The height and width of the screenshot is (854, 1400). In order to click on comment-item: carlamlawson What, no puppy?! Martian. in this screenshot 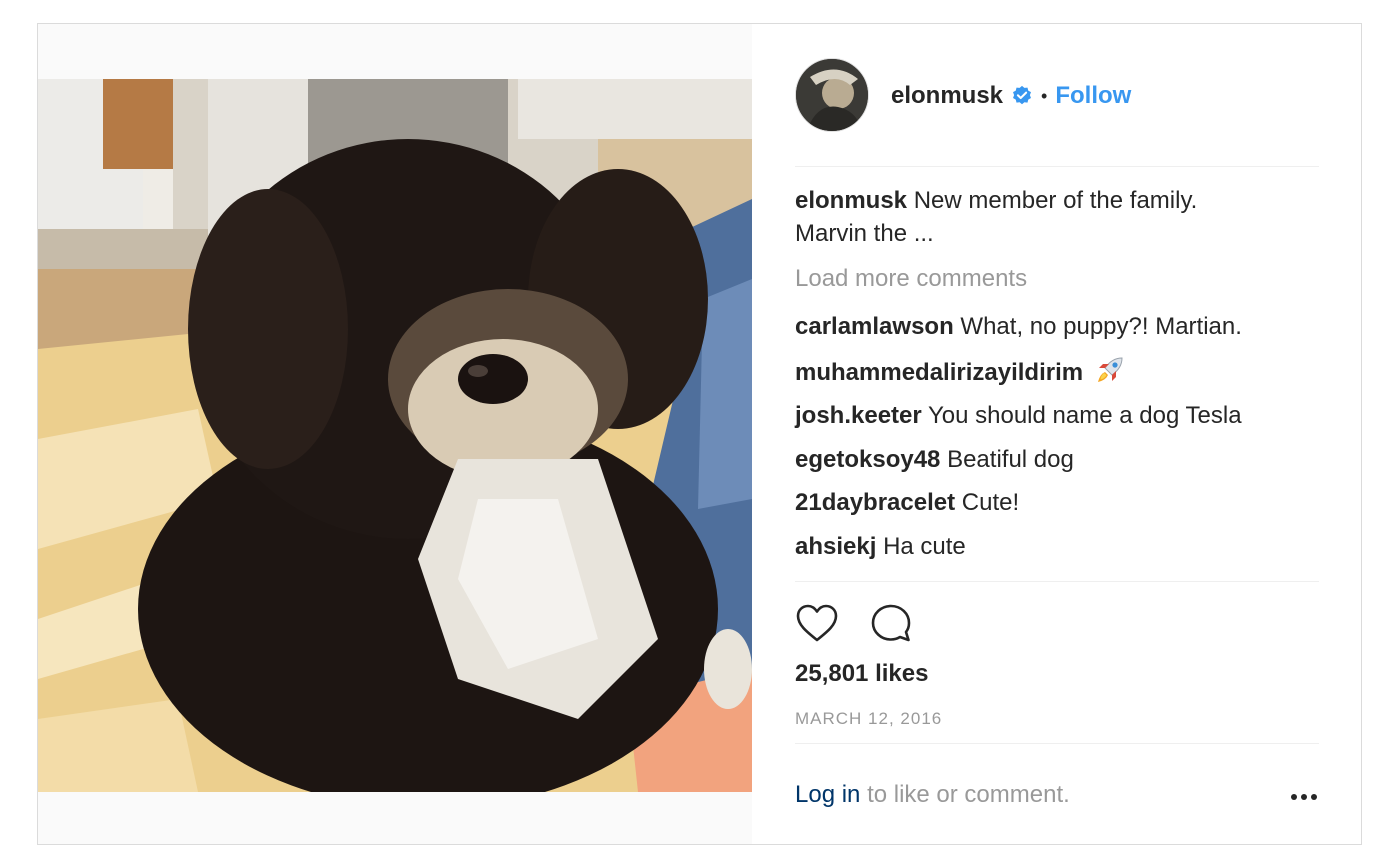, I will do `click(1057, 326)`.